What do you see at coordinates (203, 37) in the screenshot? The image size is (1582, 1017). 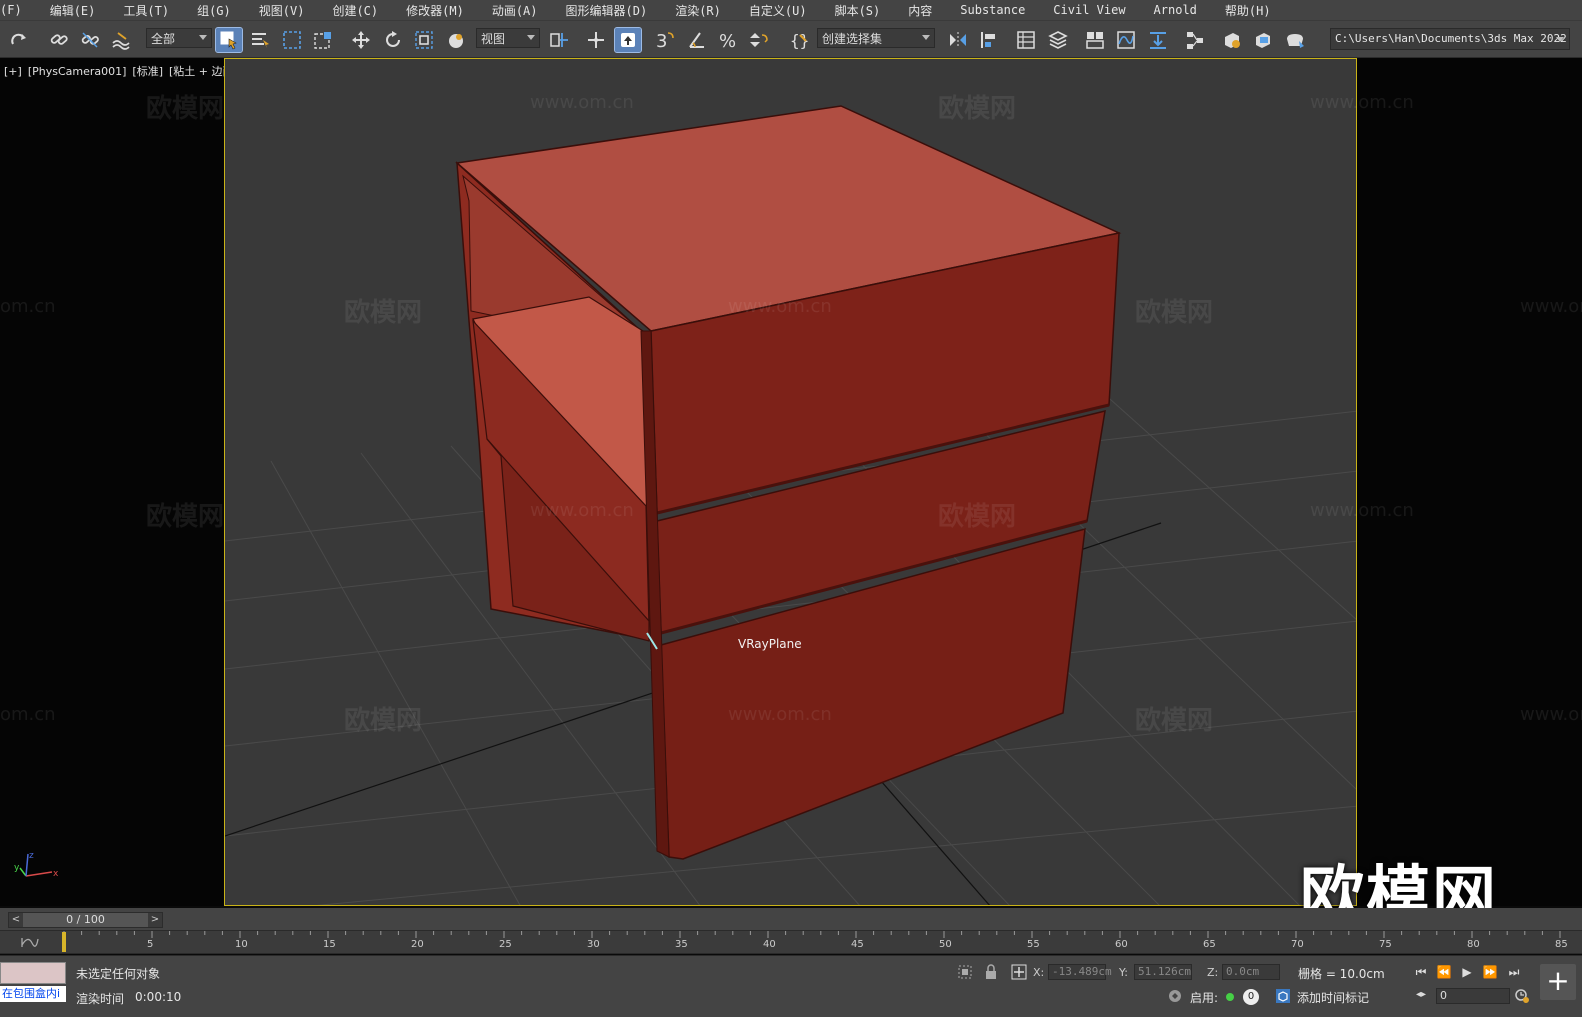 I see `chevron-down-icon` at bounding box center [203, 37].